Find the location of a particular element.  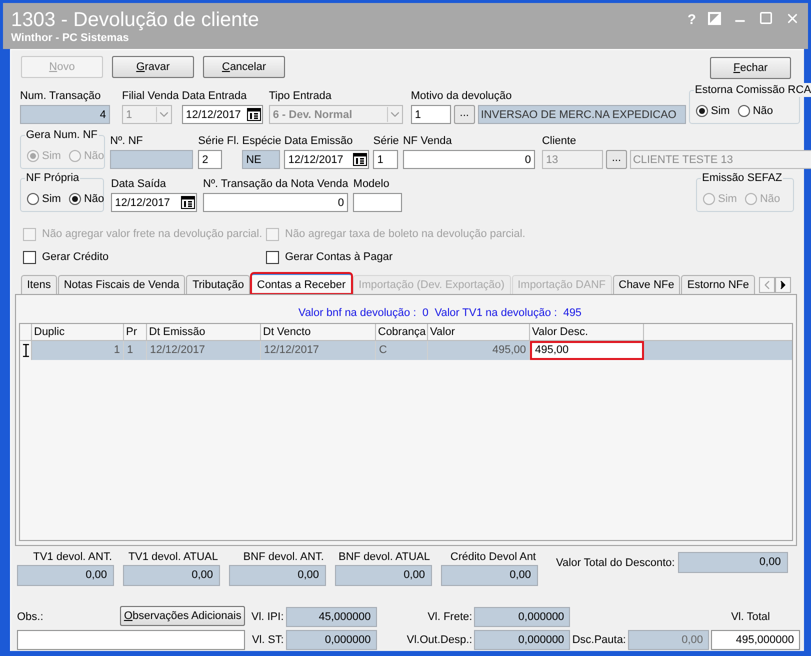

close-icon is located at coordinates (792, 18).